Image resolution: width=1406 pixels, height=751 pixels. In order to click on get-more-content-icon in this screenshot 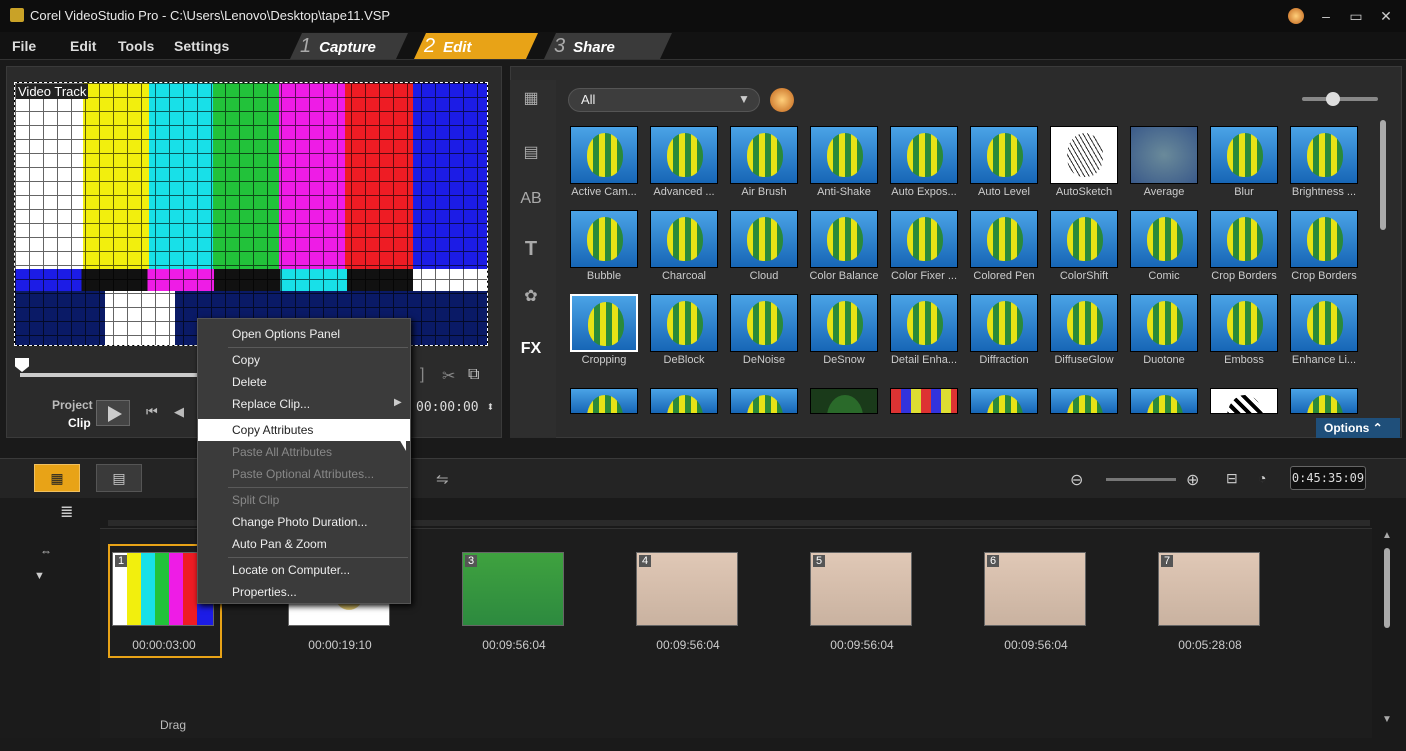, I will do `click(782, 100)`.